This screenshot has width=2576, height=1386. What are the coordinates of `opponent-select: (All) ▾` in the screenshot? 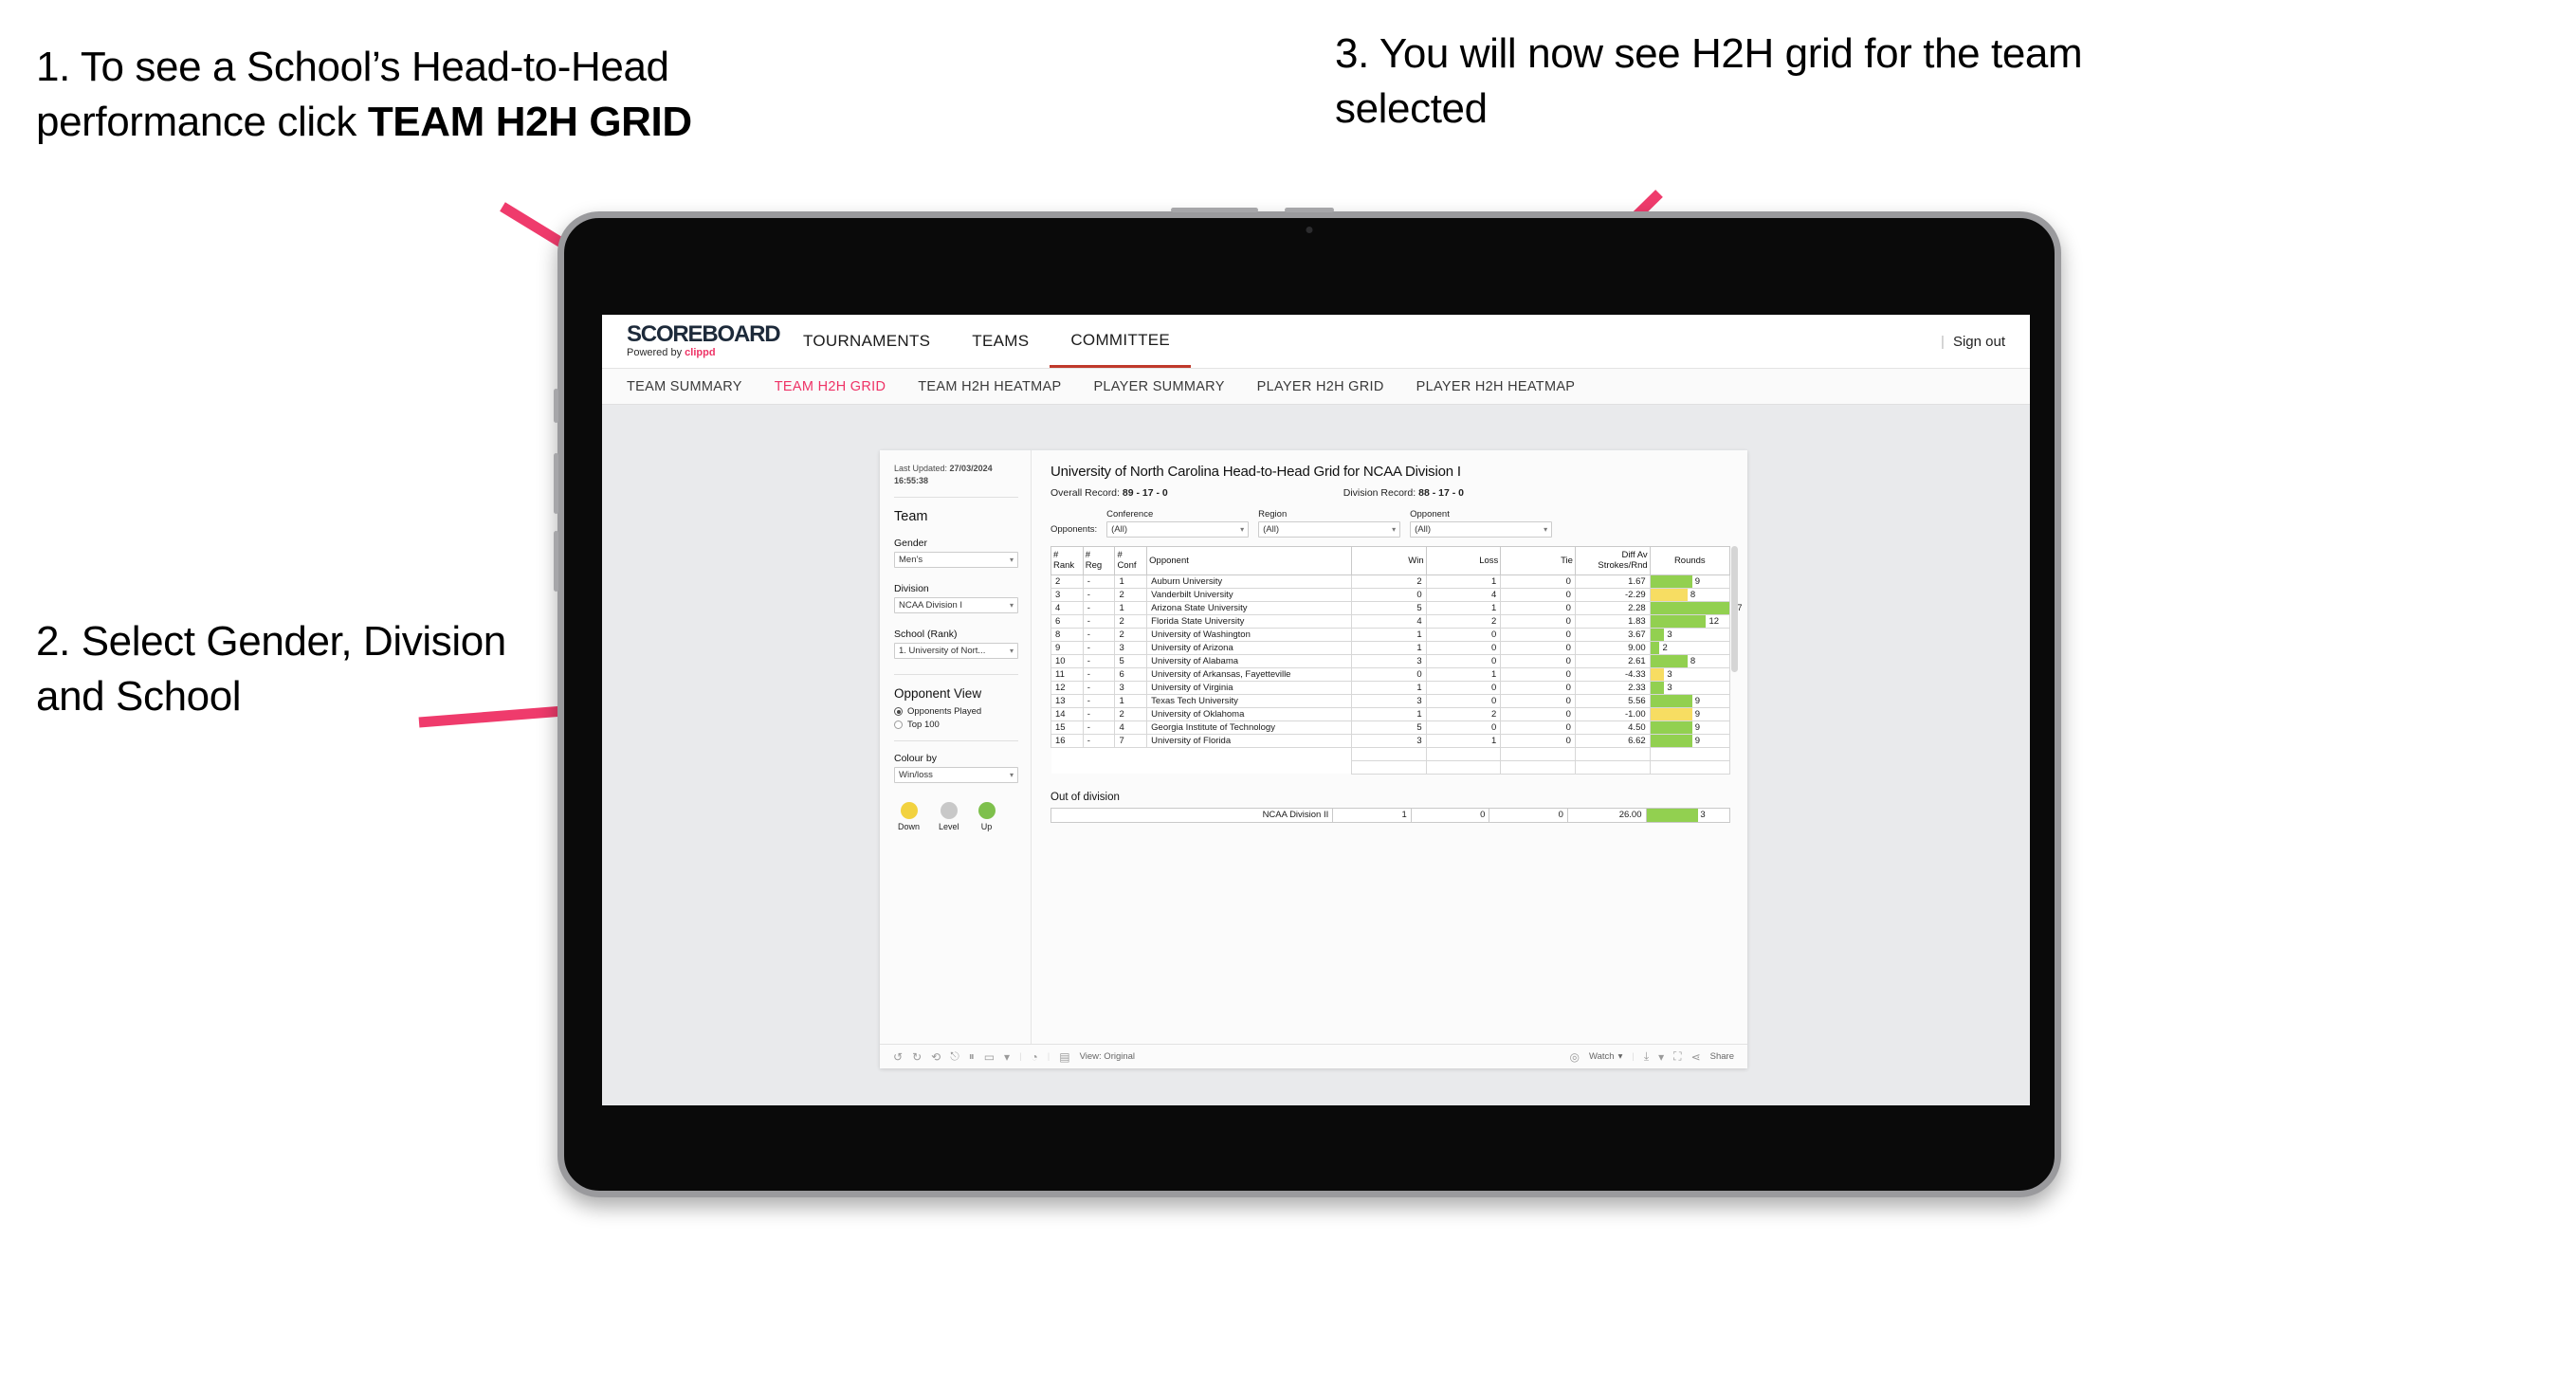 It's located at (1481, 529).